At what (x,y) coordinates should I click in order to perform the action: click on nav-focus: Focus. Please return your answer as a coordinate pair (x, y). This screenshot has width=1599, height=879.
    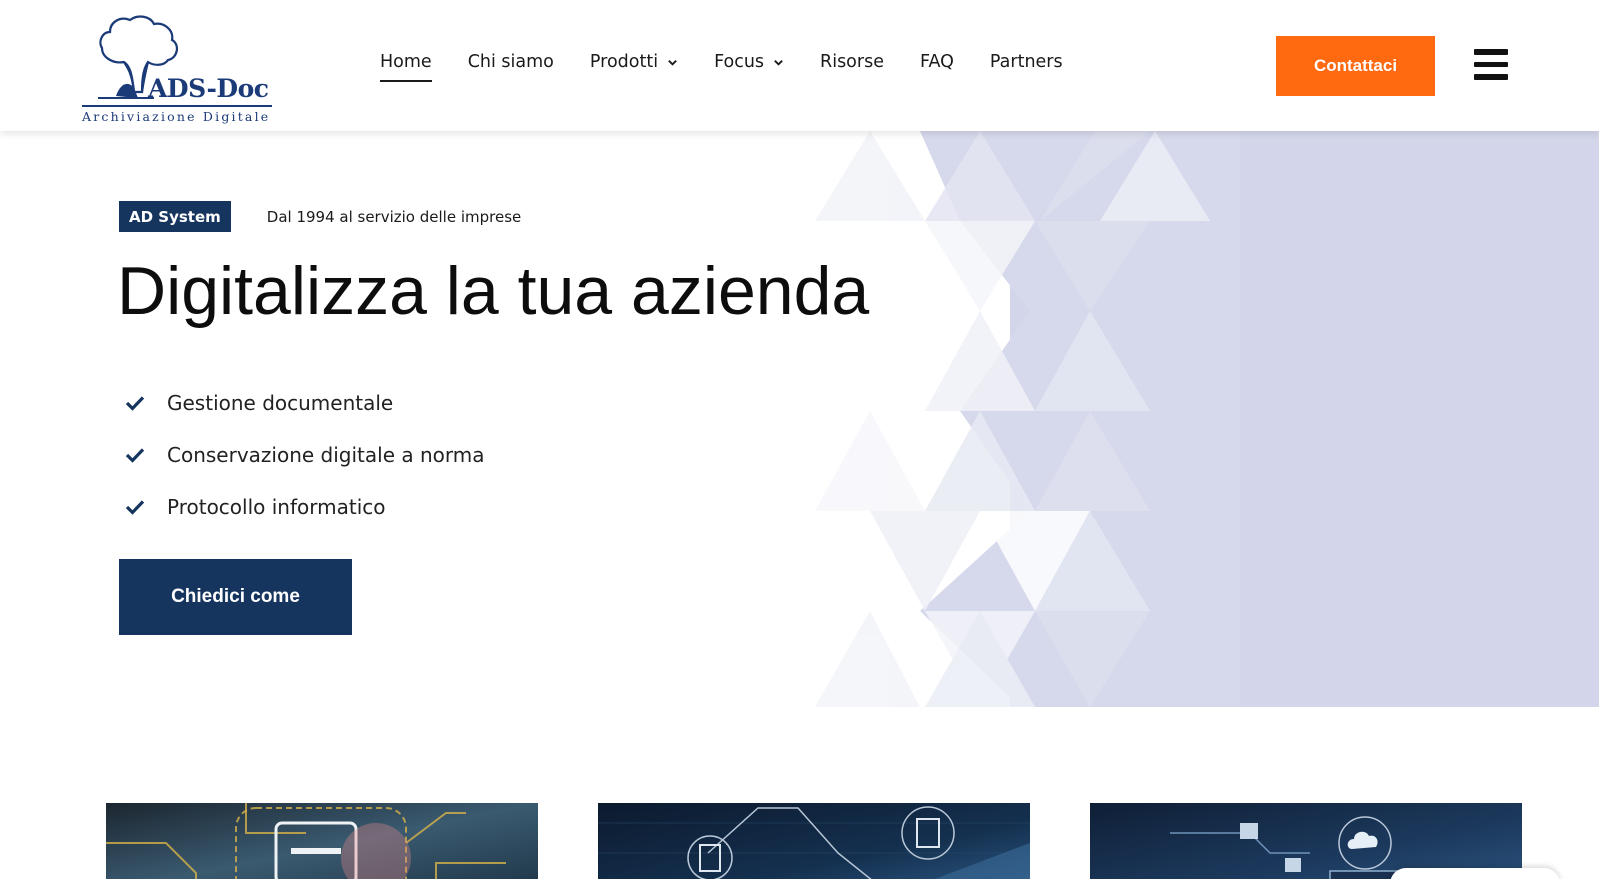
    Looking at the image, I should click on (749, 62).